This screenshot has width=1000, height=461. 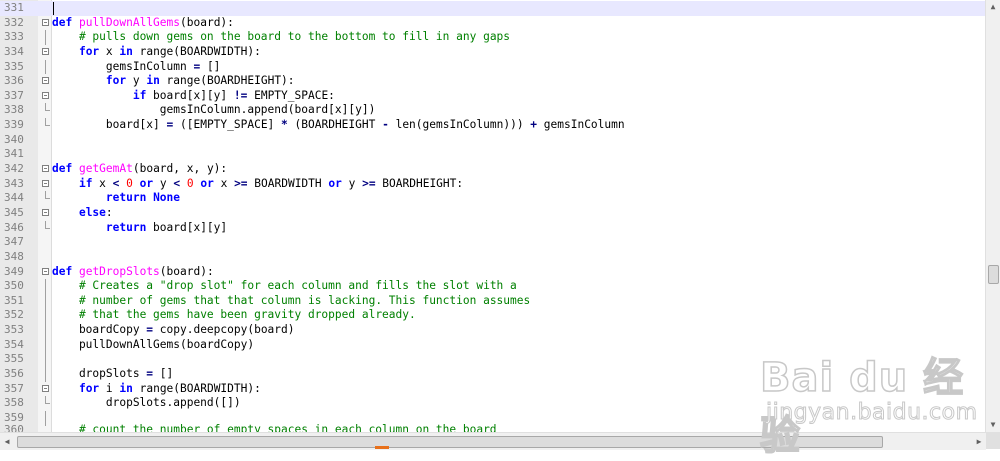 What do you see at coordinates (14, 427) in the screenshot?
I see `line-number: 360` at bounding box center [14, 427].